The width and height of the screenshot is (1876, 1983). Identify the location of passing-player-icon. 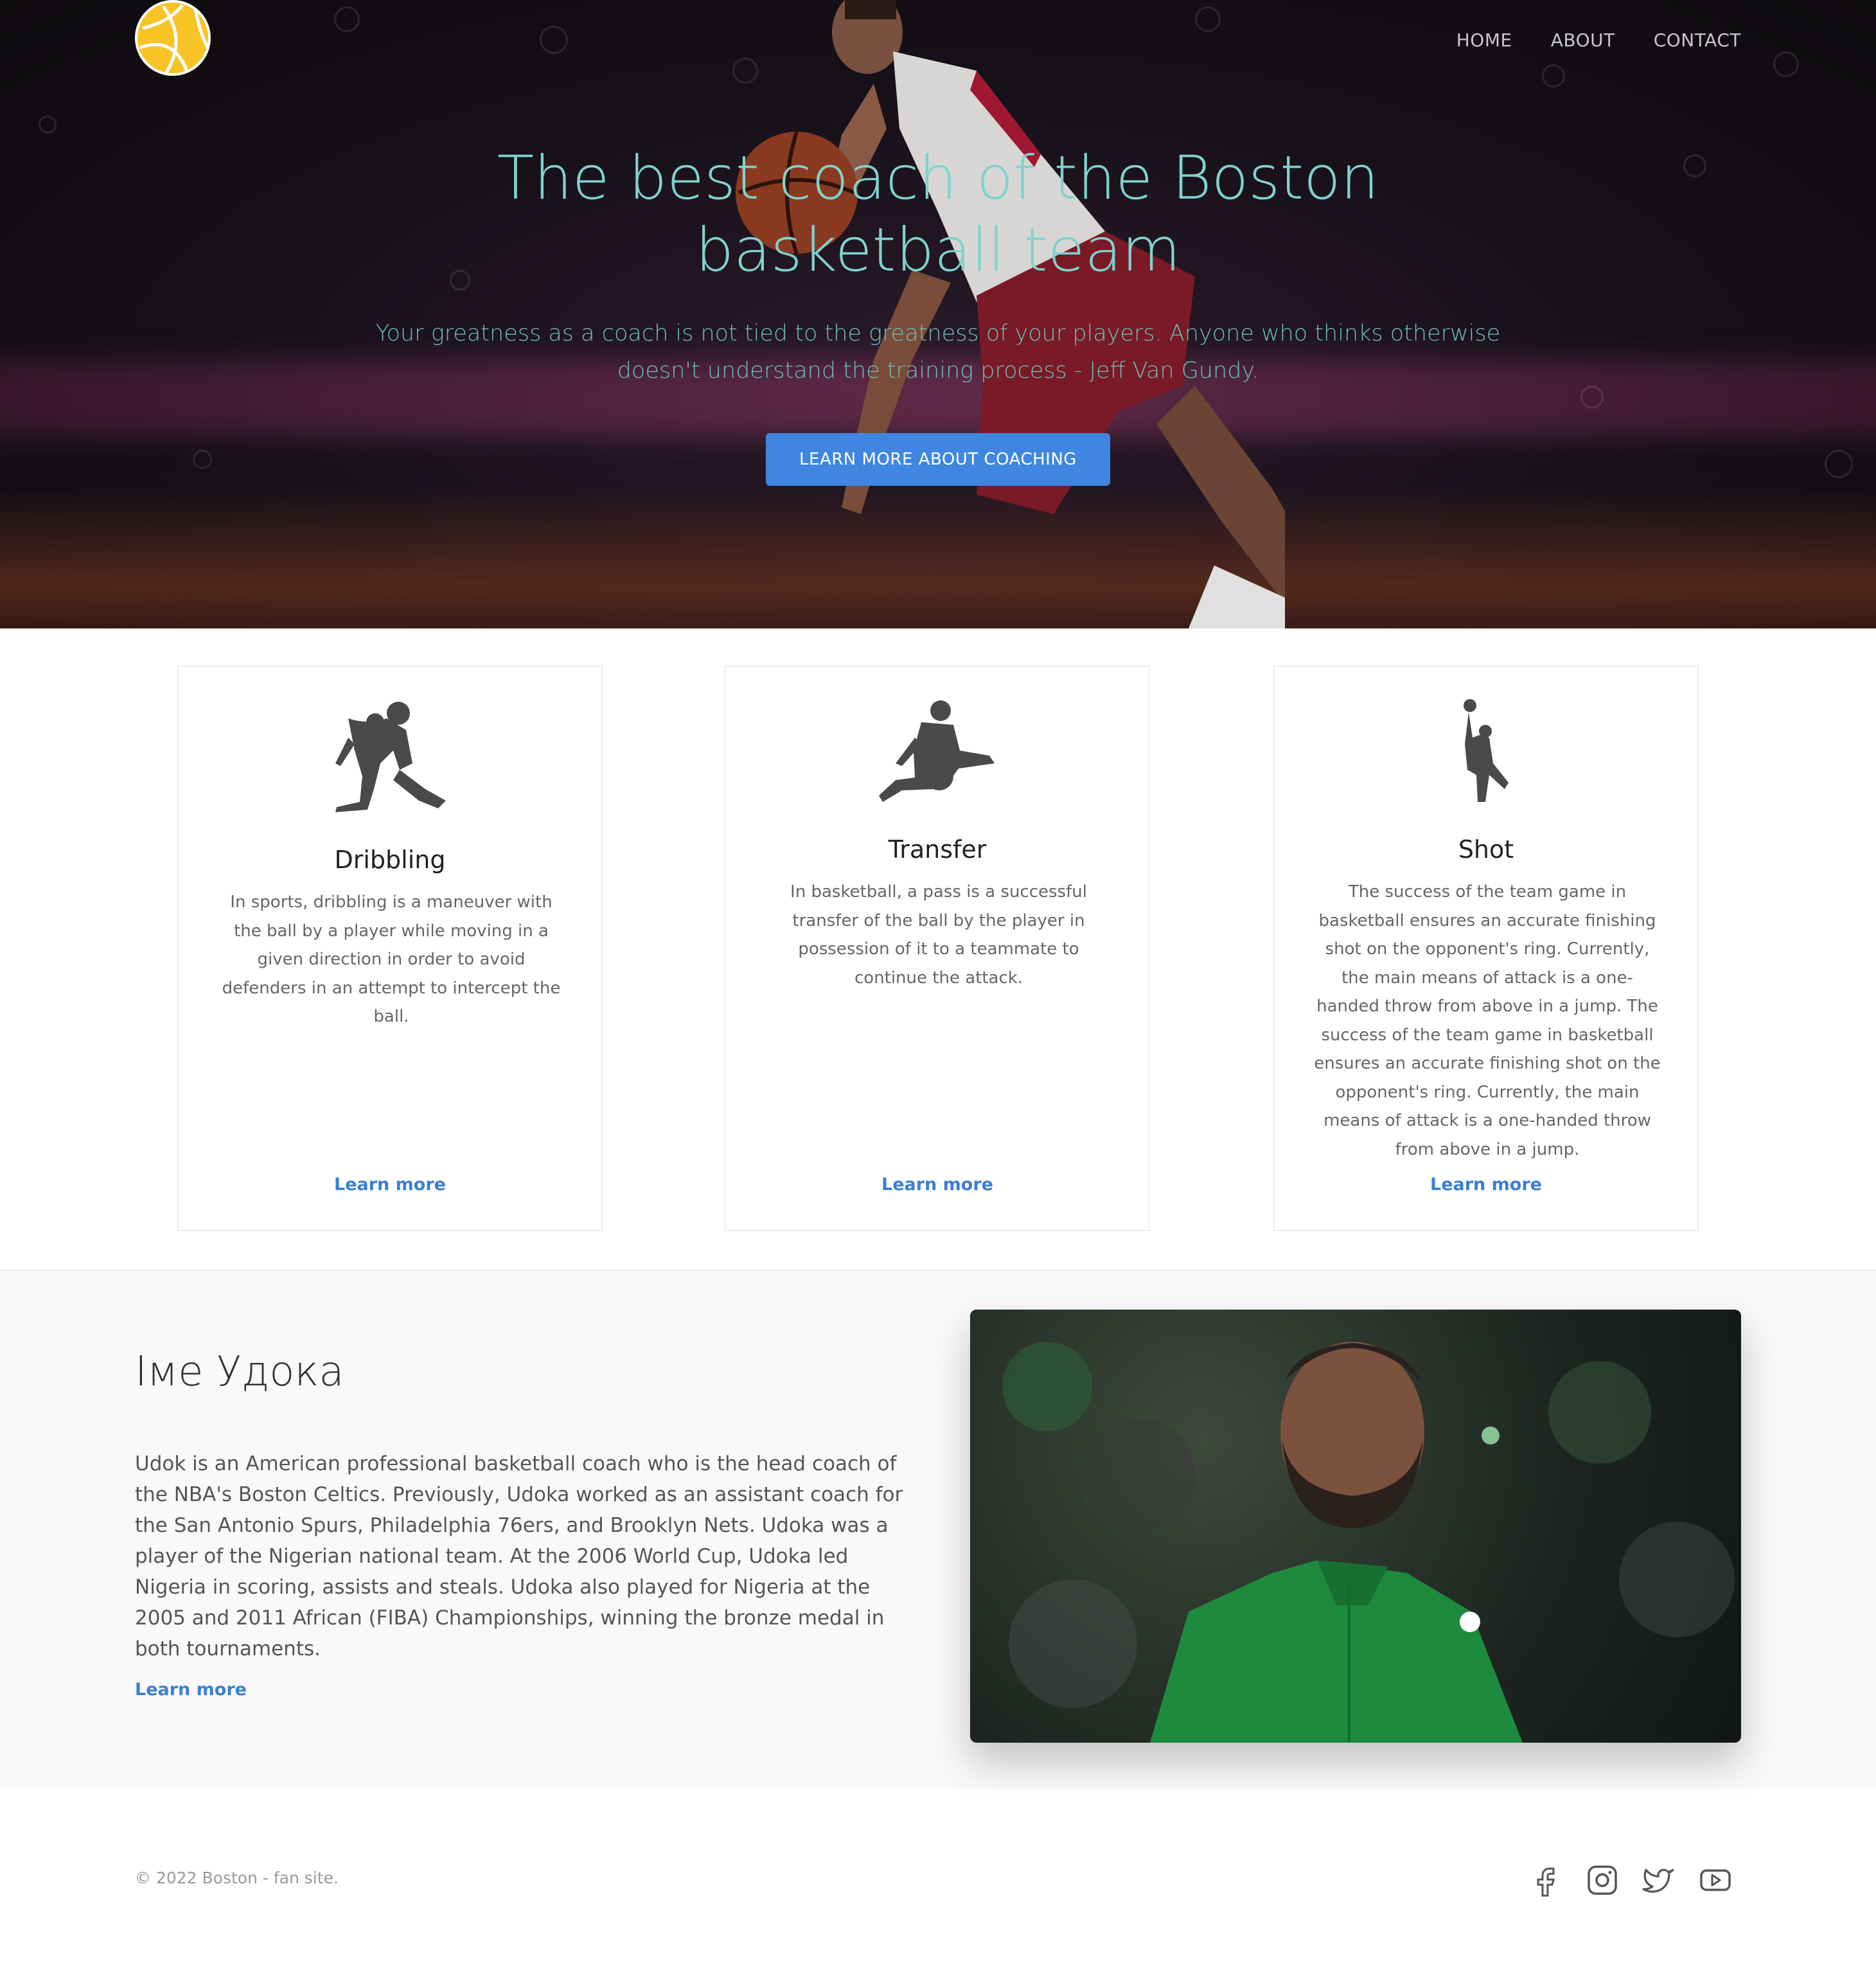
(937, 753).